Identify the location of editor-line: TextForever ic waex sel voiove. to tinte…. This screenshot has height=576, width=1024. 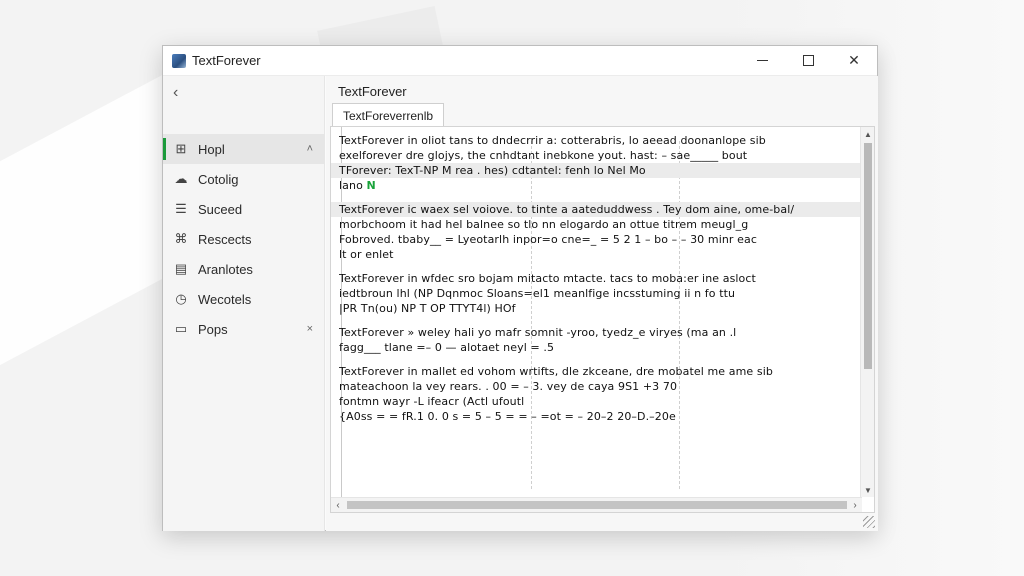
(598, 209).